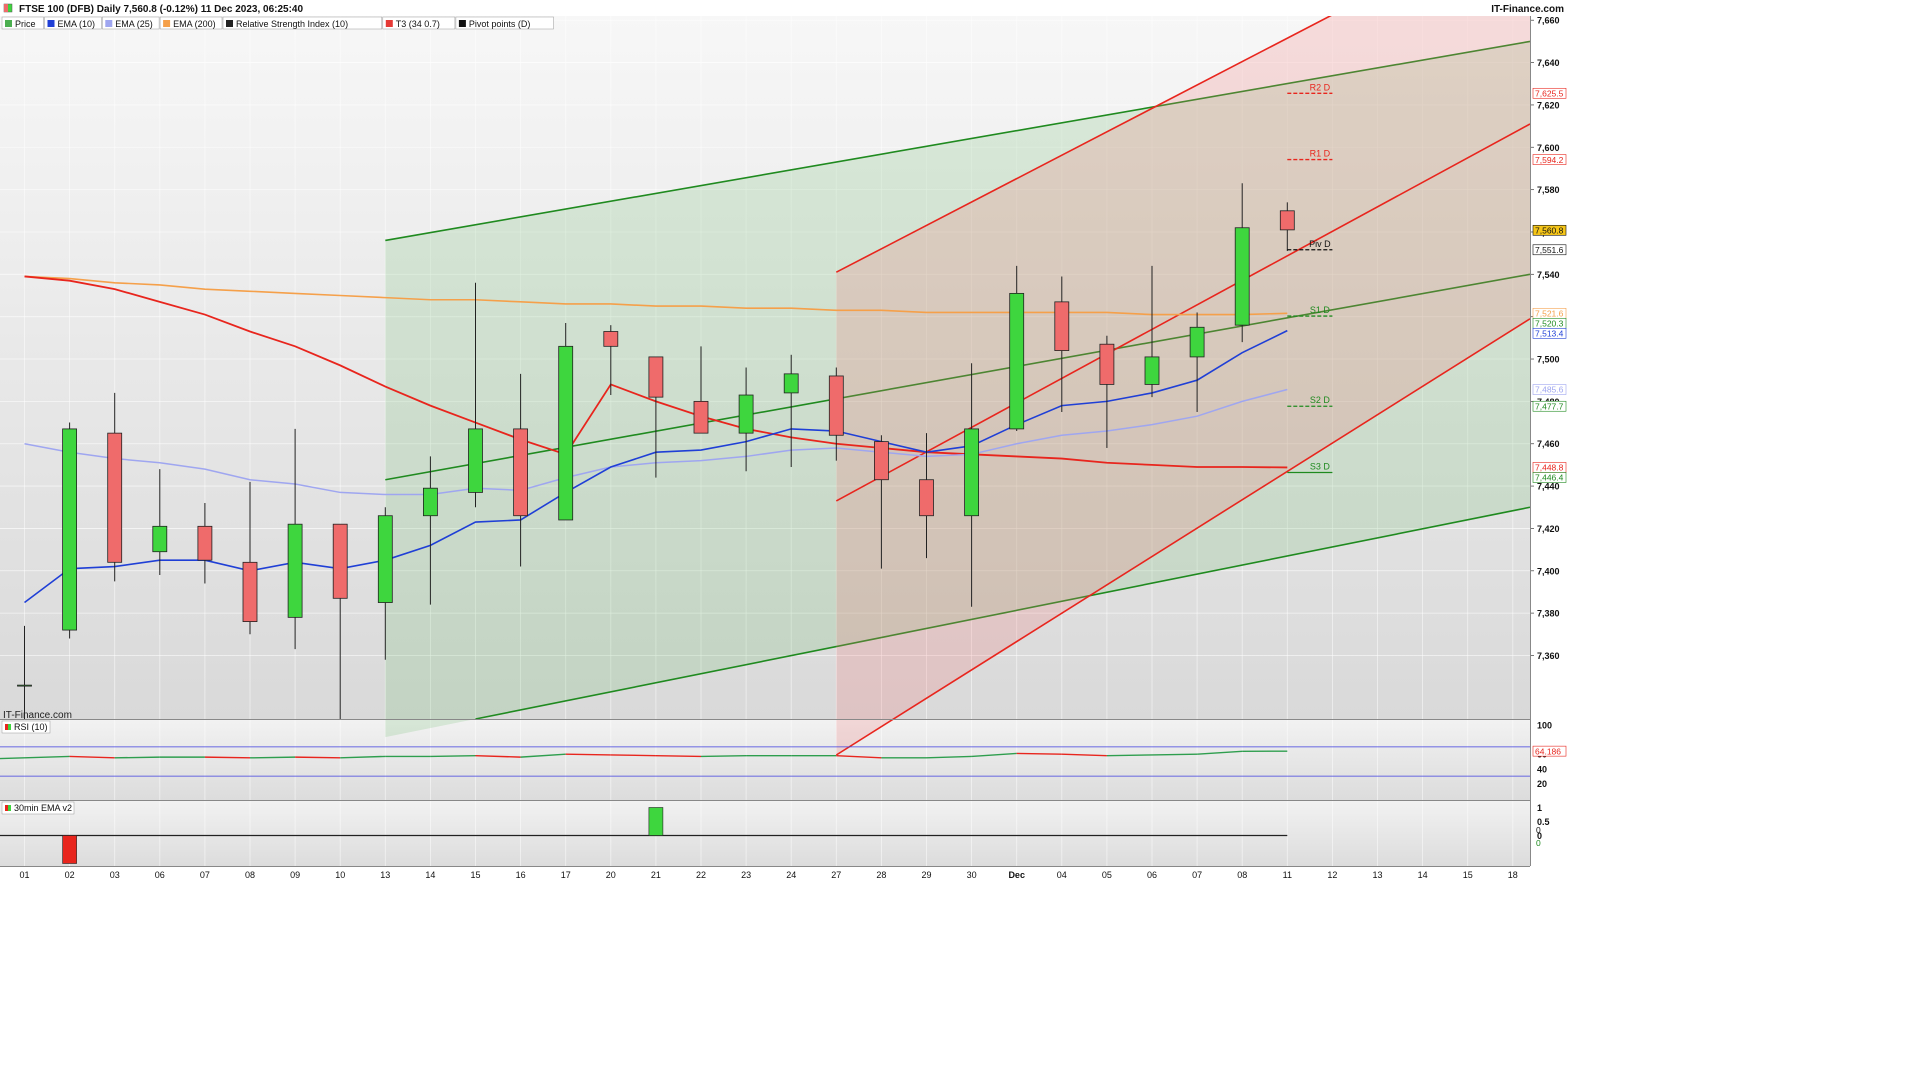  Describe the element at coordinates (765, 759) in the screenshot. I see `rsi-panel-bg` at that location.